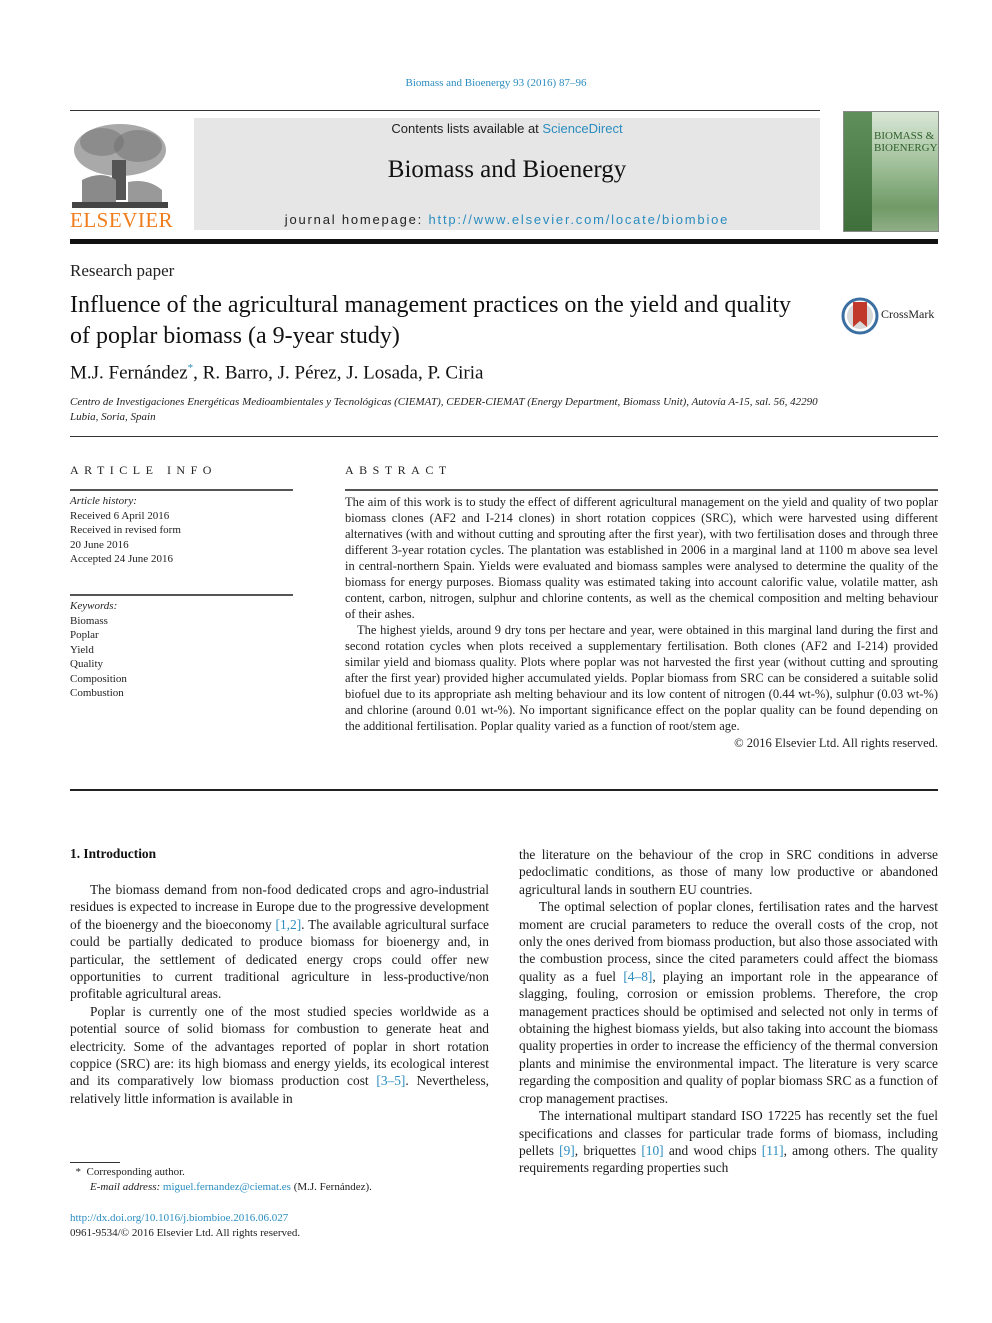 This screenshot has width=992, height=1323. I want to click on cover-title-line: BIOENERGY, so click(906, 148).